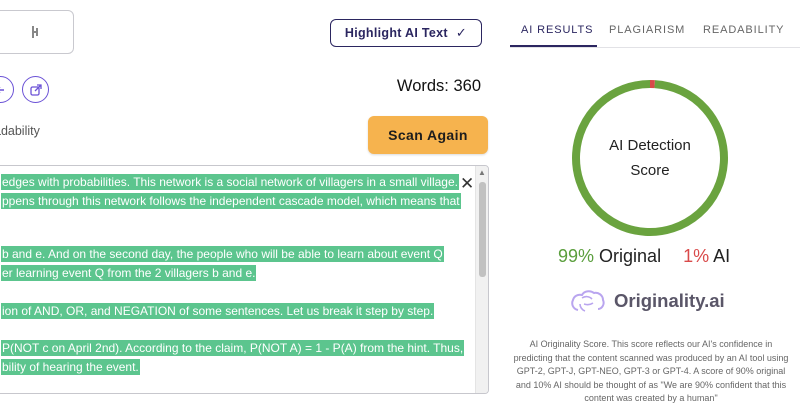  What do you see at coordinates (428, 135) in the screenshot?
I see `scan-again-button: Scan Again` at bounding box center [428, 135].